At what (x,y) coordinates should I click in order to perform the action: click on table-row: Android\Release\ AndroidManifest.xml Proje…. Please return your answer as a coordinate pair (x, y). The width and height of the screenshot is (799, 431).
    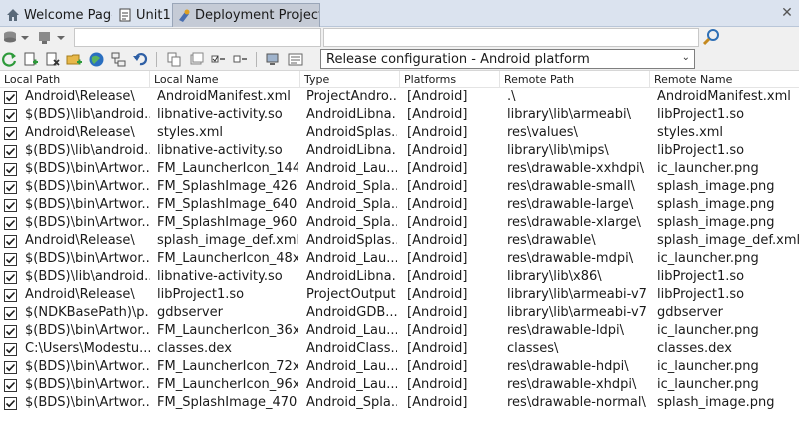
    Looking at the image, I should click on (399, 97).